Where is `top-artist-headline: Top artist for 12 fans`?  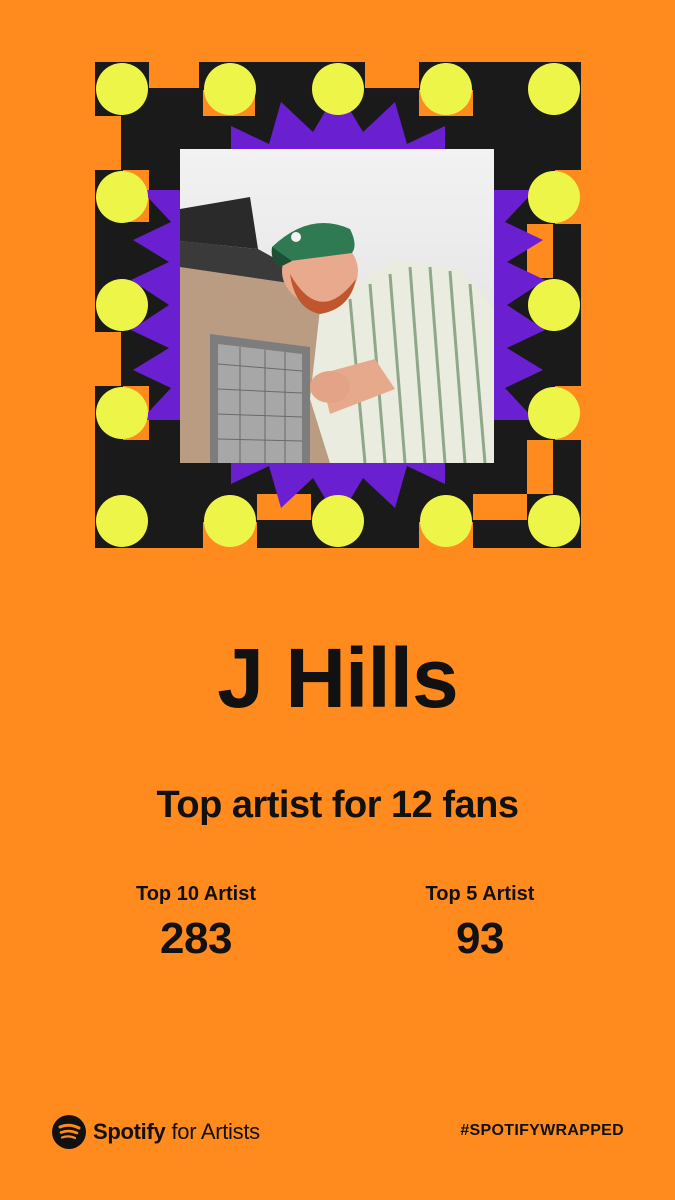
top-artist-headline: Top artist for 12 fans is located at coordinates (337, 805).